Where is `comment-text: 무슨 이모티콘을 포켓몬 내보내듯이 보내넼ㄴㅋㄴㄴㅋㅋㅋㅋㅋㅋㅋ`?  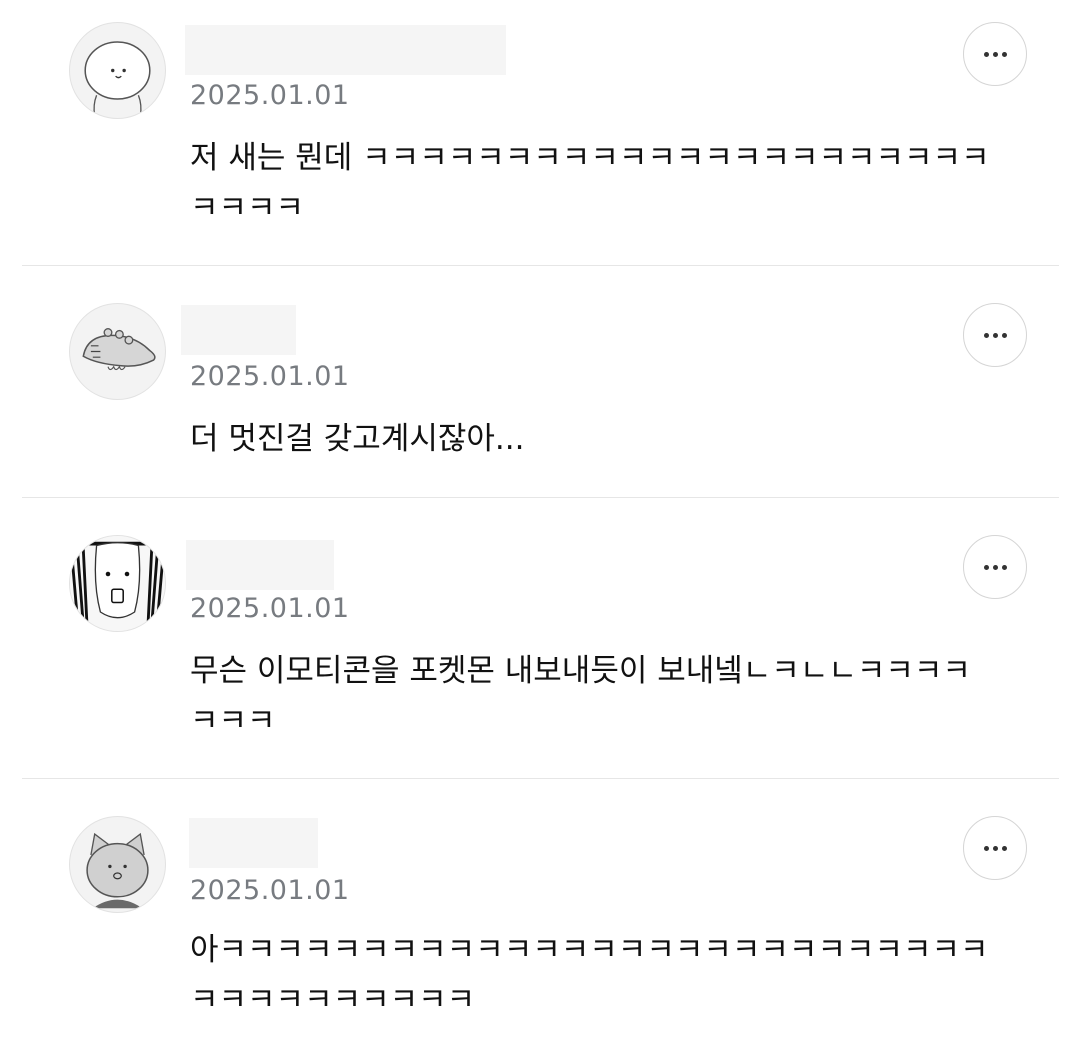 comment-text: 무슨 이모티콘을 포켓몬 내보내듯이 보내넼ㄴㅋㄴㄴㅋㅋㅋㅋㅋㅋㅋ is located at coordinates (580, 696).